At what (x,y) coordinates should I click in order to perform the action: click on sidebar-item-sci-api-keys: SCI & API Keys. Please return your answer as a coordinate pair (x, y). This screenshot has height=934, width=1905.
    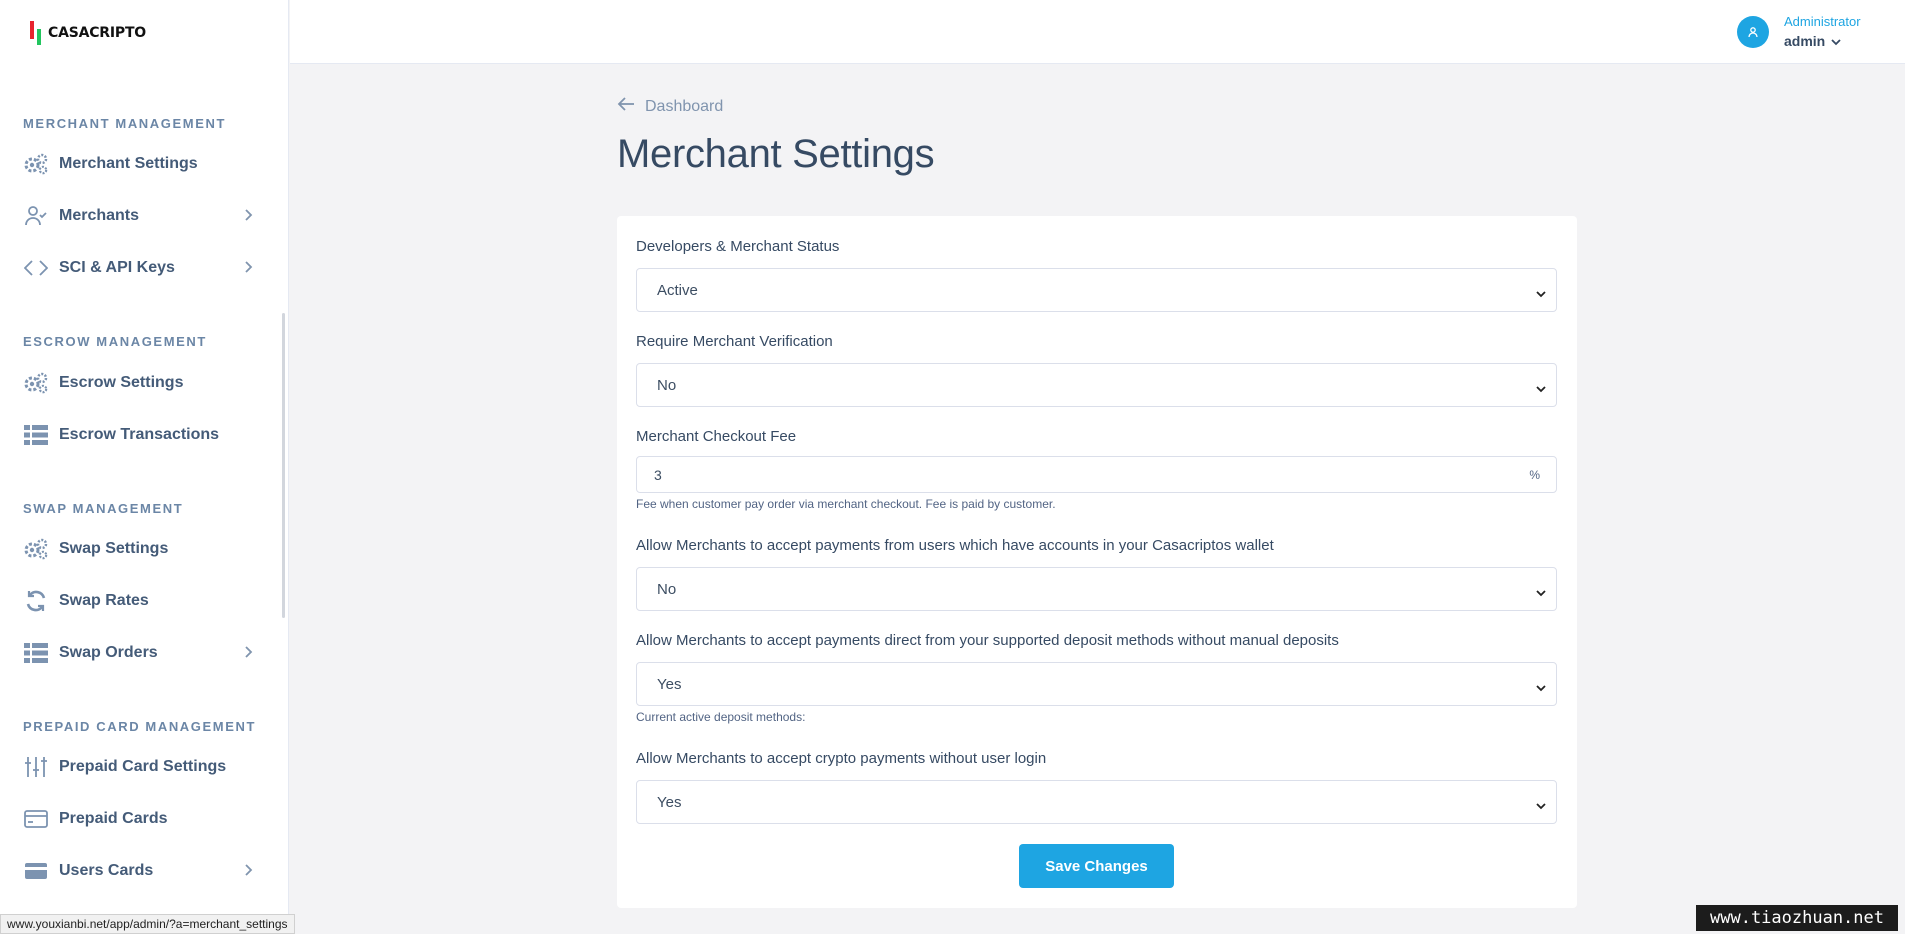
    Looking at the image, I should click on (143, 268).